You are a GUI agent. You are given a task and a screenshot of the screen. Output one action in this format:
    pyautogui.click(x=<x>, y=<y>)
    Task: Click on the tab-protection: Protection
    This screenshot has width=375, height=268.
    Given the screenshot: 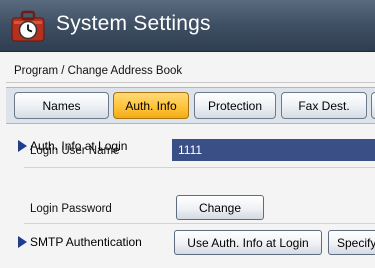 What is the action you would take?
    pyautogui.click(x=235, y=105)
    